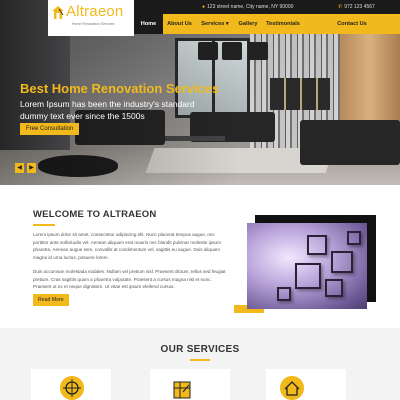 The height and width of the screenshot is (400, 400). Describe the element at coordinates (58, 12) in the screenshot. I see `house-logo-icon` at that location.